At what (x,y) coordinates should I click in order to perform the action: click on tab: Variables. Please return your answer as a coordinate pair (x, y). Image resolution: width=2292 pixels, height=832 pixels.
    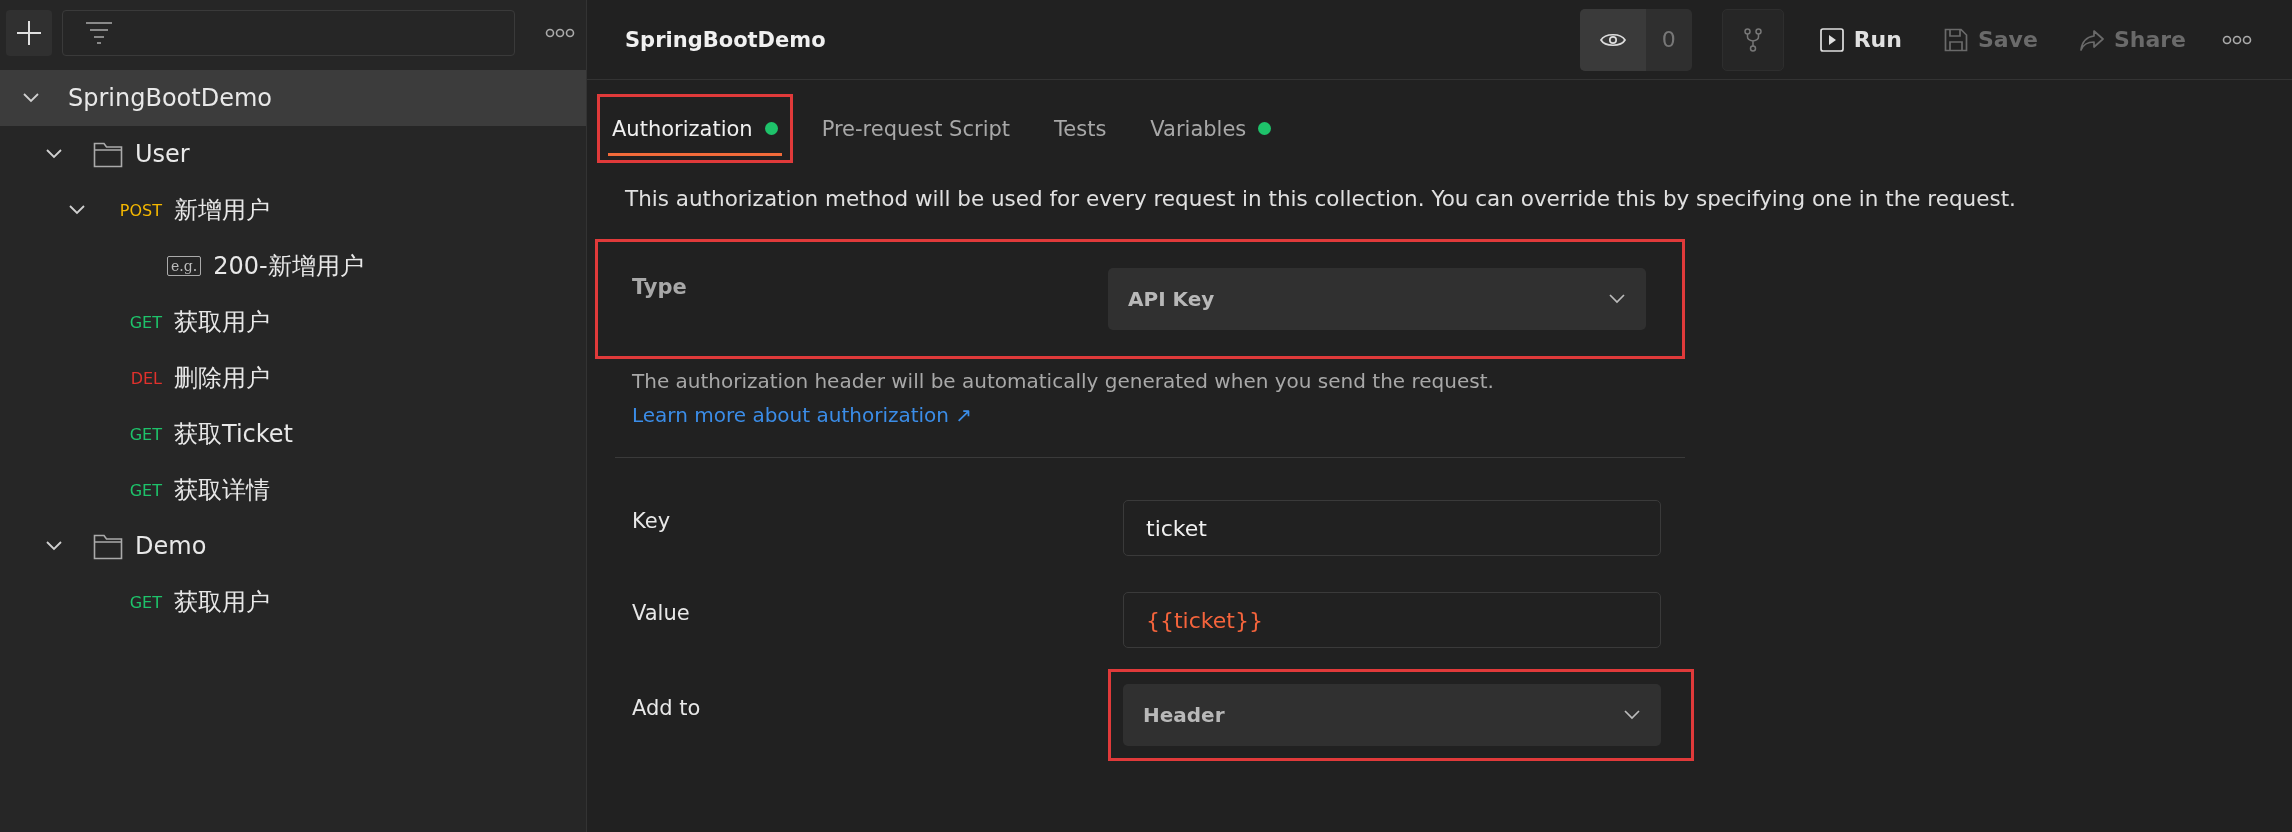
    Looking at the image, I should click on (1211, 128).